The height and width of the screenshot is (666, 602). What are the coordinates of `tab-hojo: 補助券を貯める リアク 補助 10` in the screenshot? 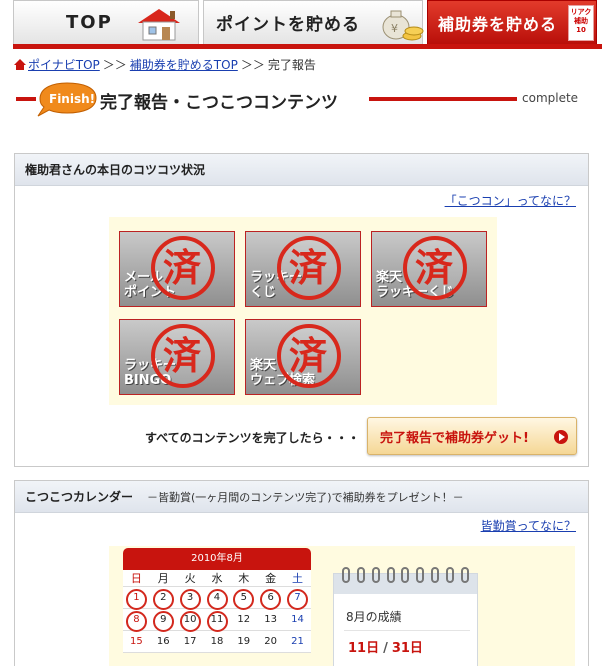 It's located at (512, 22).